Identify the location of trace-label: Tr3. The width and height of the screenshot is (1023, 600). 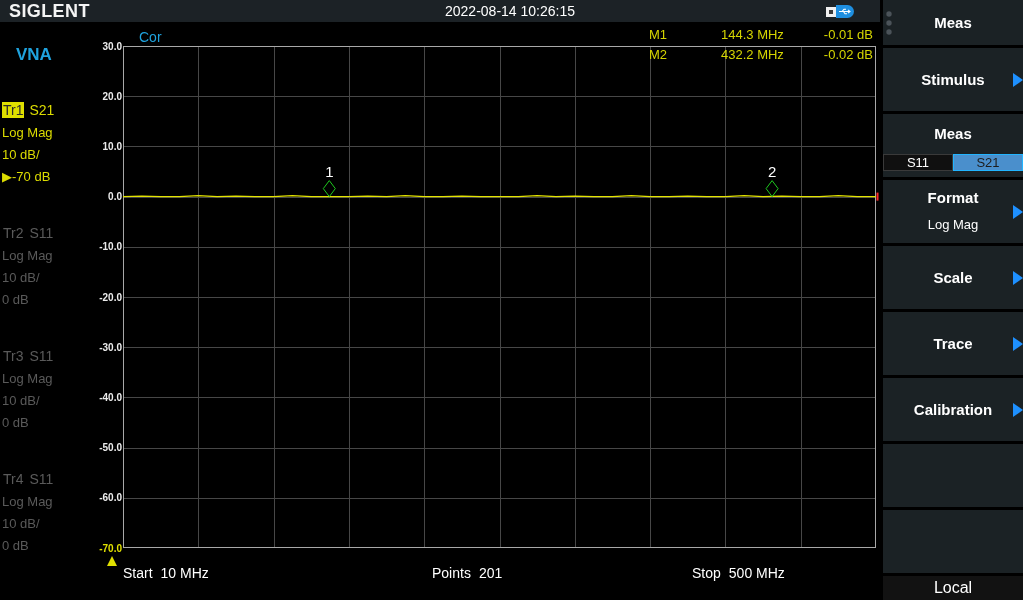
(13, 356).